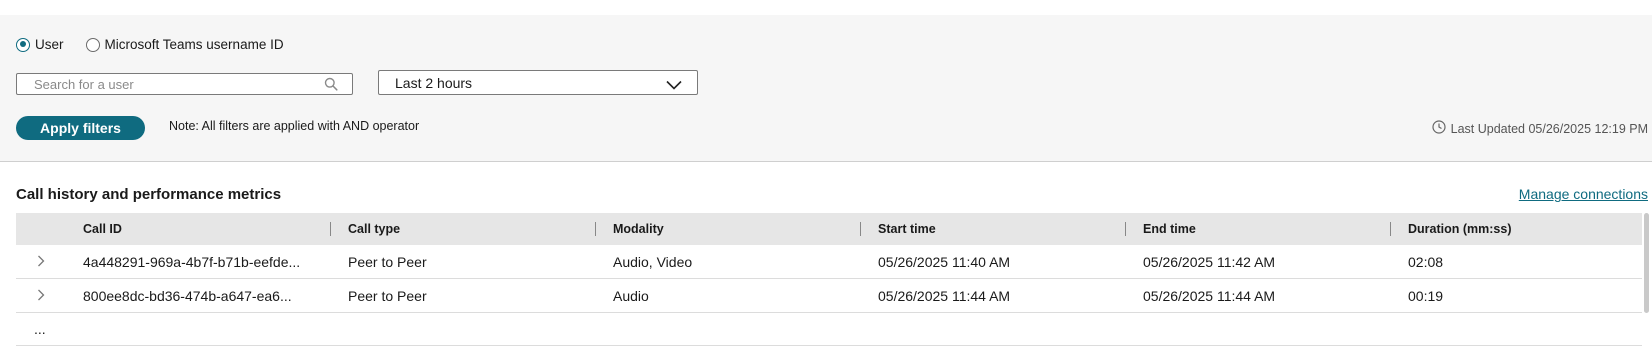 The image size is (1652, 359). Describe the element at coordinates (944, 261) in the screenshot. I see `cell-start-time: 05/26/2025 11:40 AM` at that location.